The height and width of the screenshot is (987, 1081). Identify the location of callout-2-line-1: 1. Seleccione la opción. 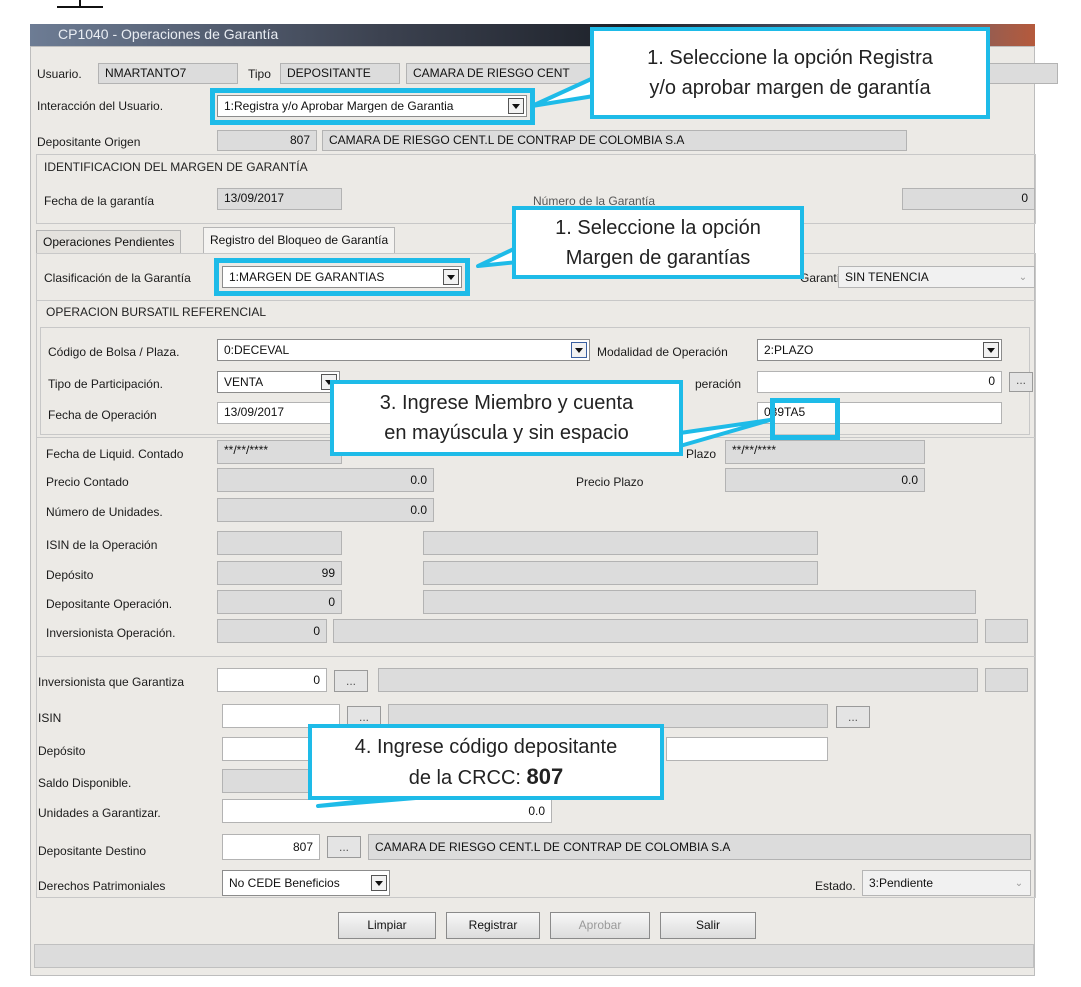
(658, 227).